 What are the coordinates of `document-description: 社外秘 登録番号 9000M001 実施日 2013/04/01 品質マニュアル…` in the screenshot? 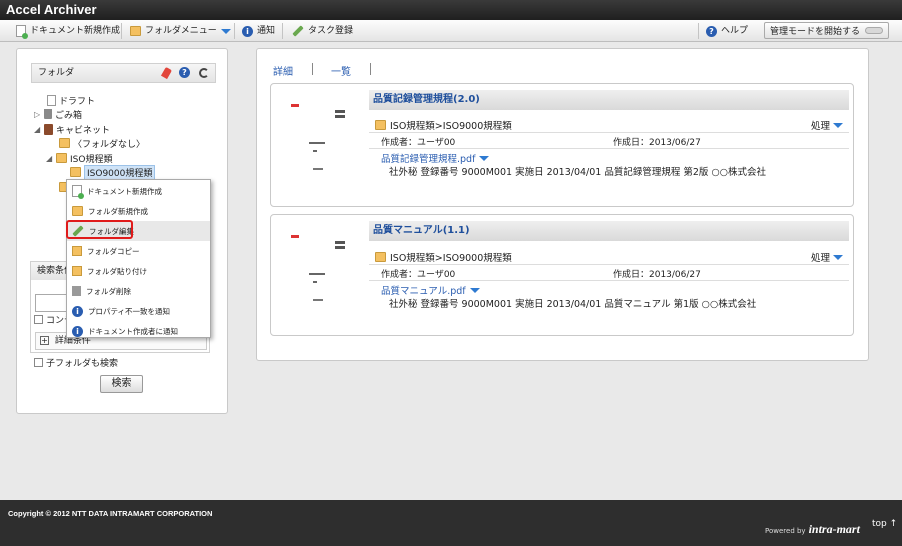 It's located at (573, 304).